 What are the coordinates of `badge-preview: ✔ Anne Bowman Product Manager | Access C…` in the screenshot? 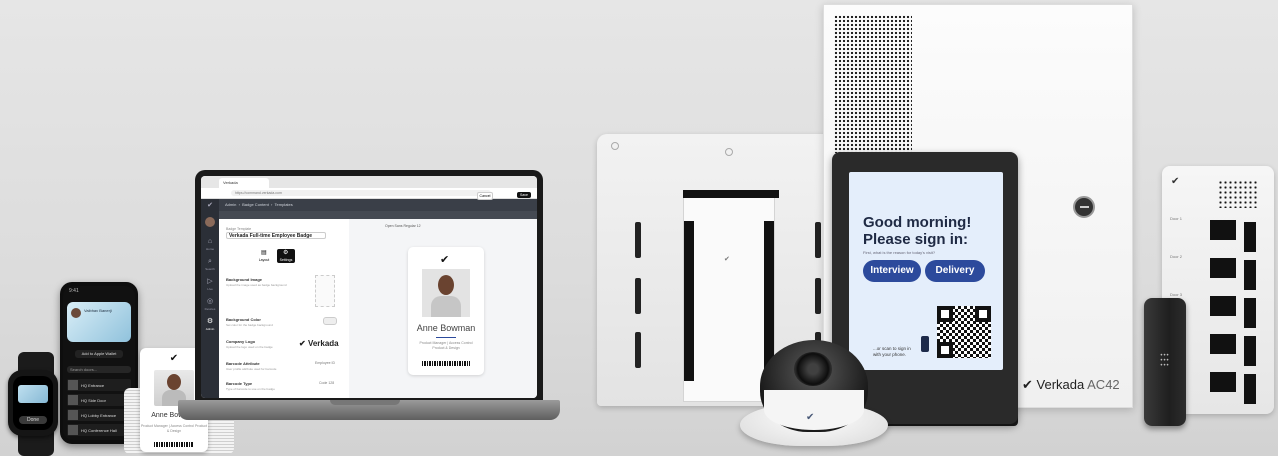 It's located at (446, 311).